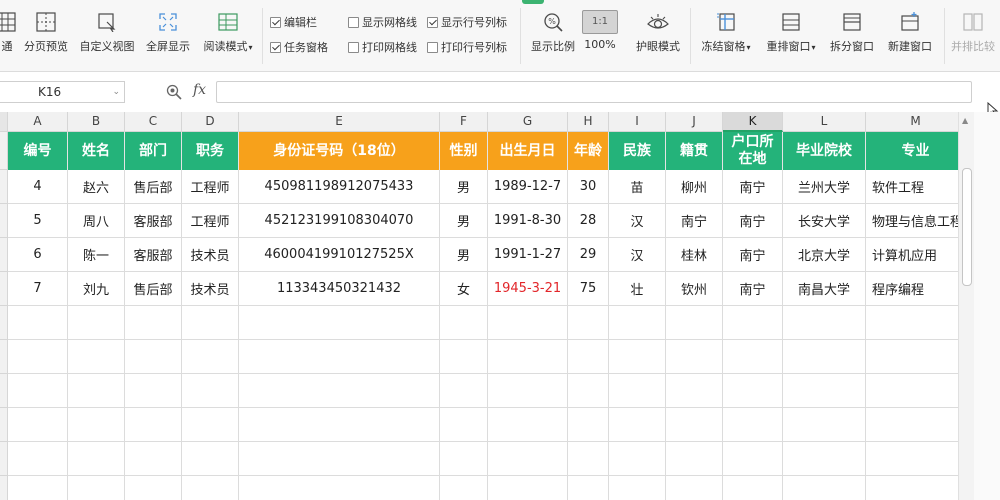 The width and height of the screenshot is (1000, 500). Describe the element at coordinates (912, 255) in the screenshot. I see `table-cell: 计算机应用` at that location.